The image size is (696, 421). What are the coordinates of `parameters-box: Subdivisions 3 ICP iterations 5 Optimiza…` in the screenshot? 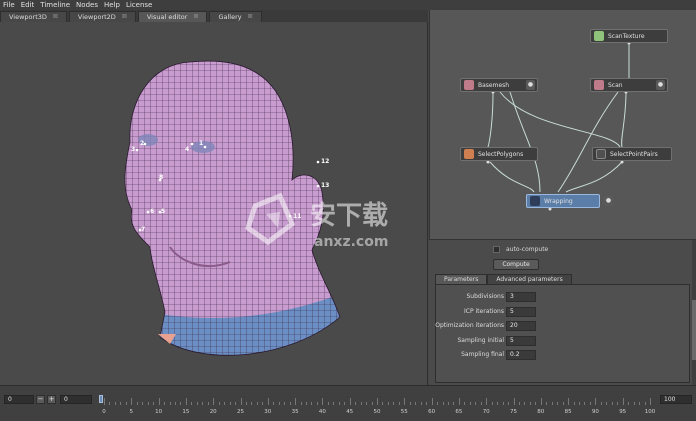 It's located at (562, 333).